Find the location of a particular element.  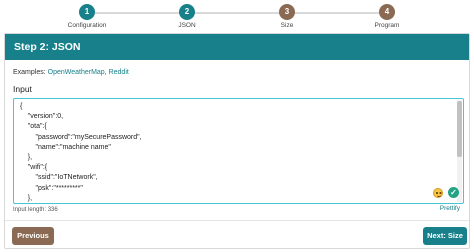

input-label: Input is located at coordinates (22, 89).